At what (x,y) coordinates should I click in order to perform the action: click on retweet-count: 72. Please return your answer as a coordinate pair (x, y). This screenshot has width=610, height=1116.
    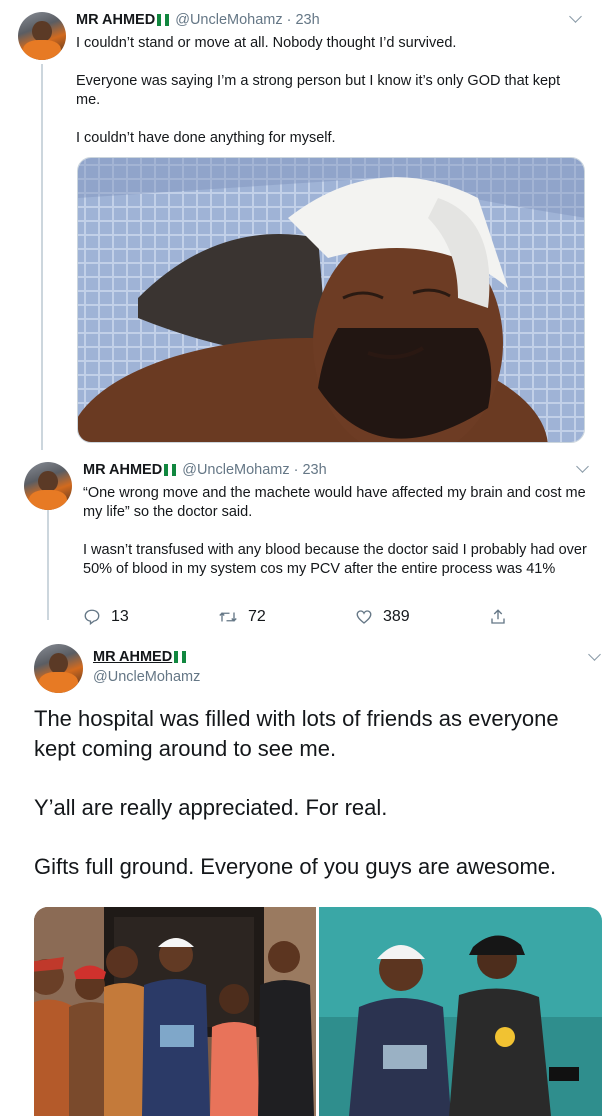
    Looking at the image, I should click on (257, 616).